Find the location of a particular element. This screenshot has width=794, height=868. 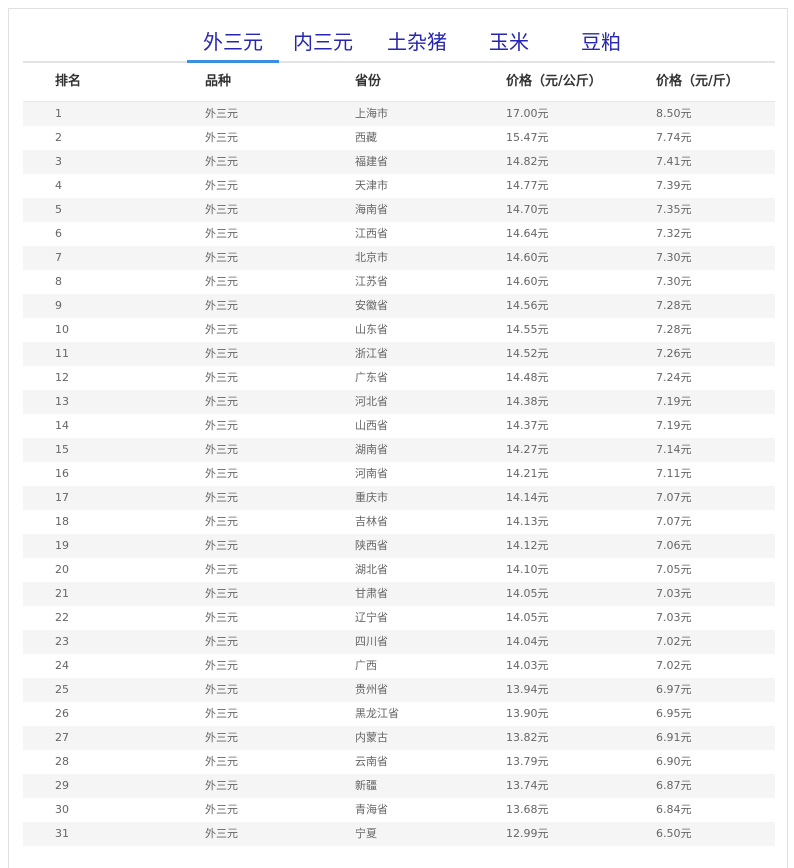

cell-price-jin: 7.06元 is located at coordinates (674, 545).